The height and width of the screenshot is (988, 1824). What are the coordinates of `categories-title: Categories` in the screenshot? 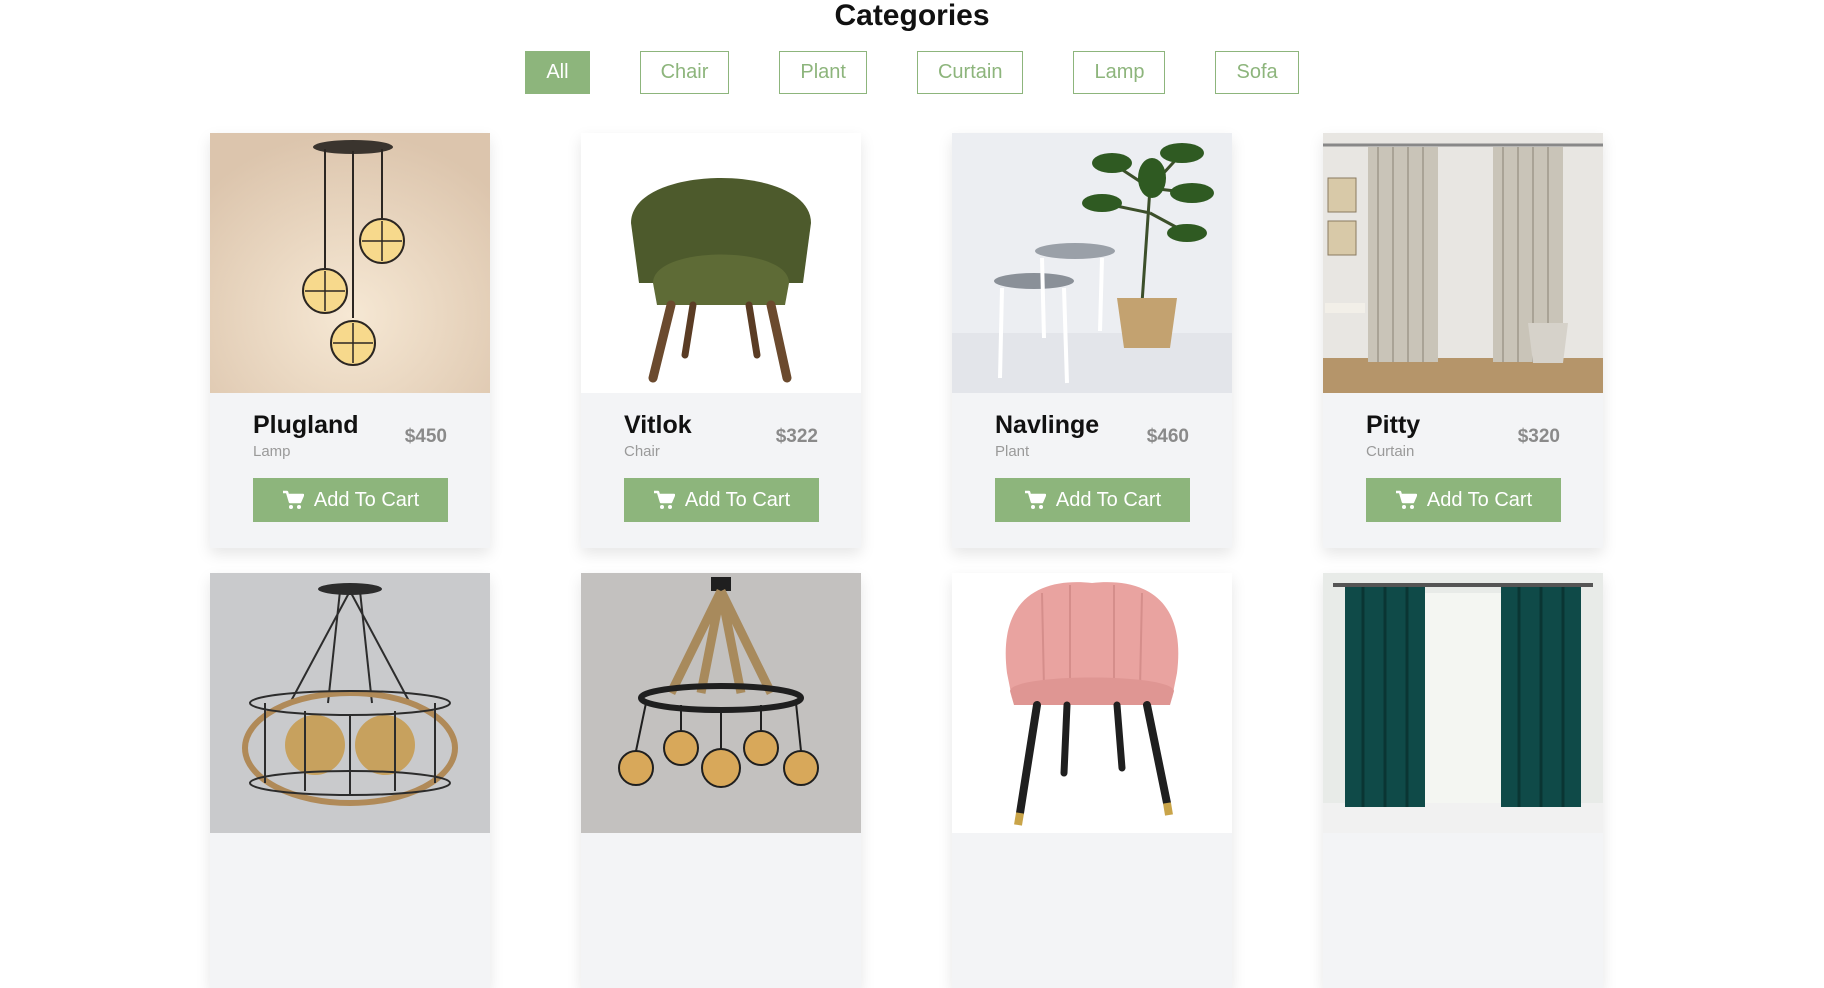 It's located at (912, 16).